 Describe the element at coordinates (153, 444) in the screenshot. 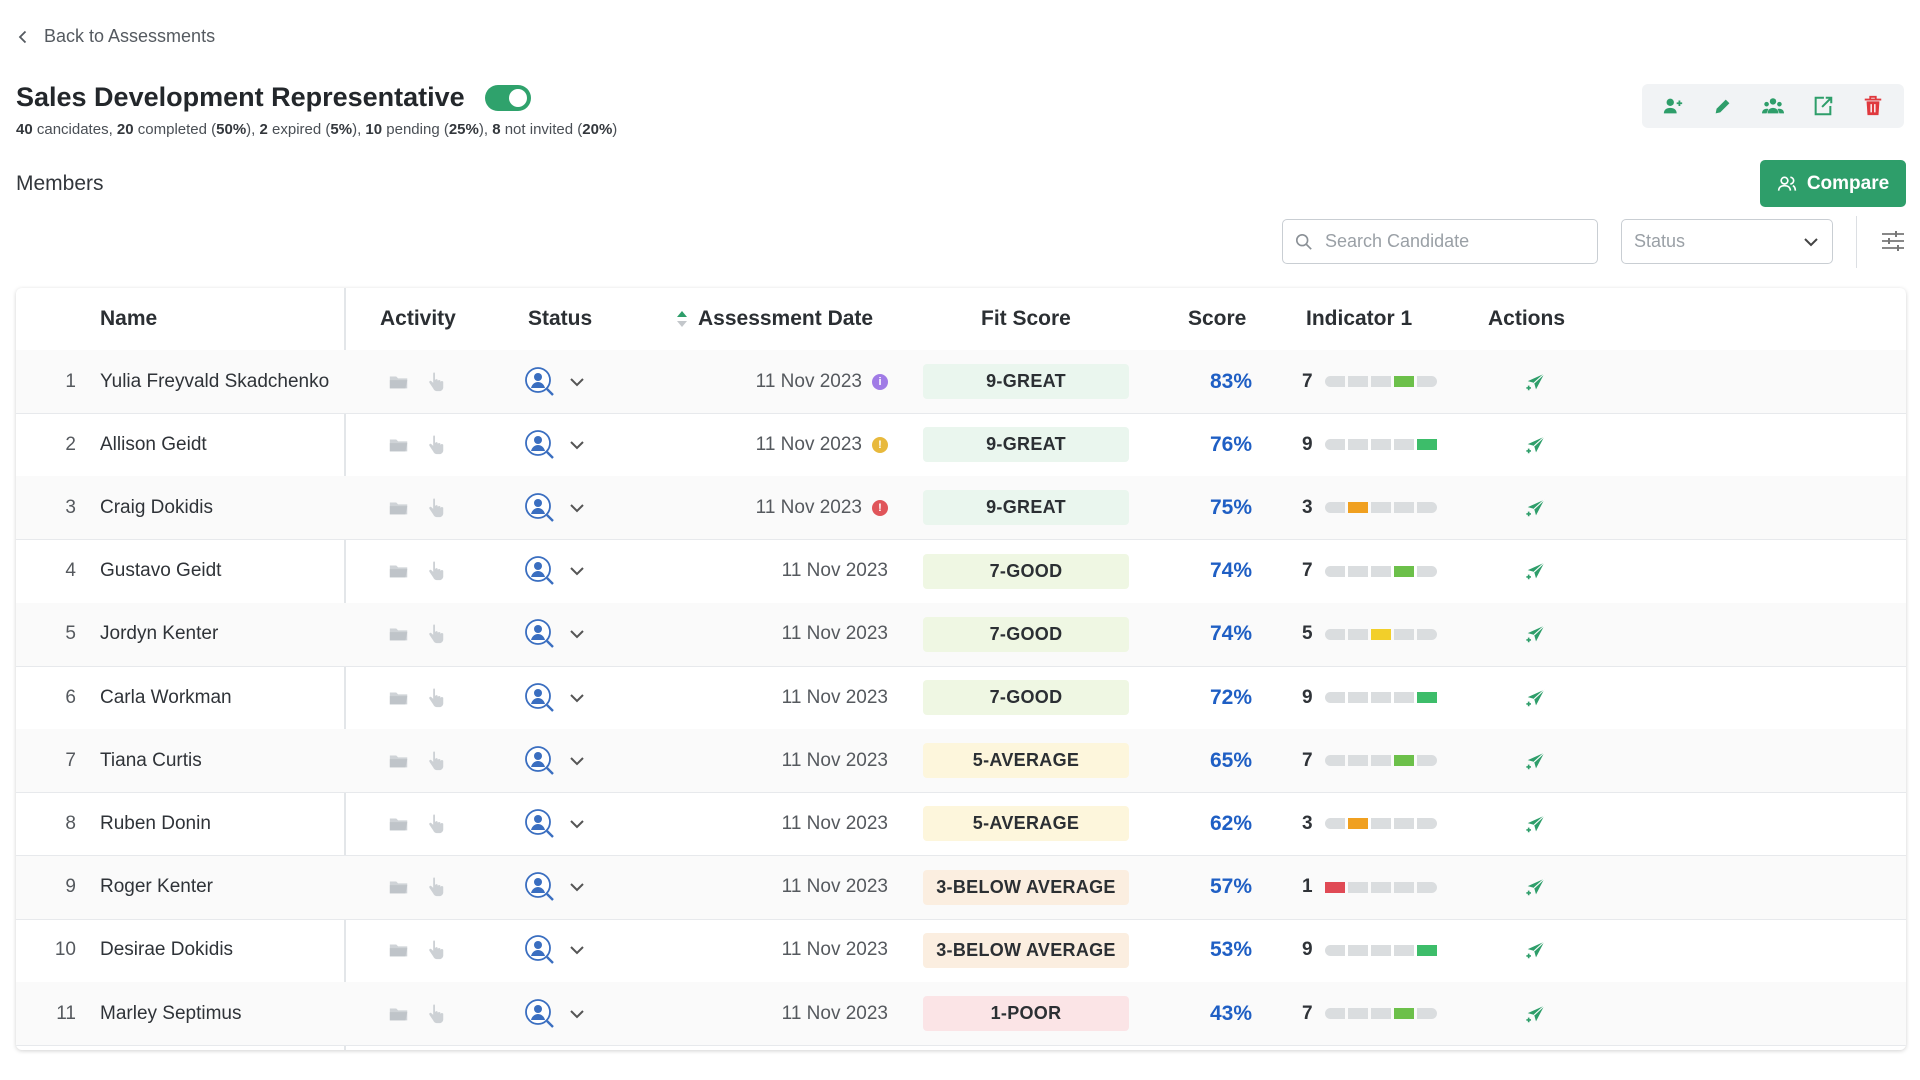

I see `candidate-name: Allison Geidt` at that location.